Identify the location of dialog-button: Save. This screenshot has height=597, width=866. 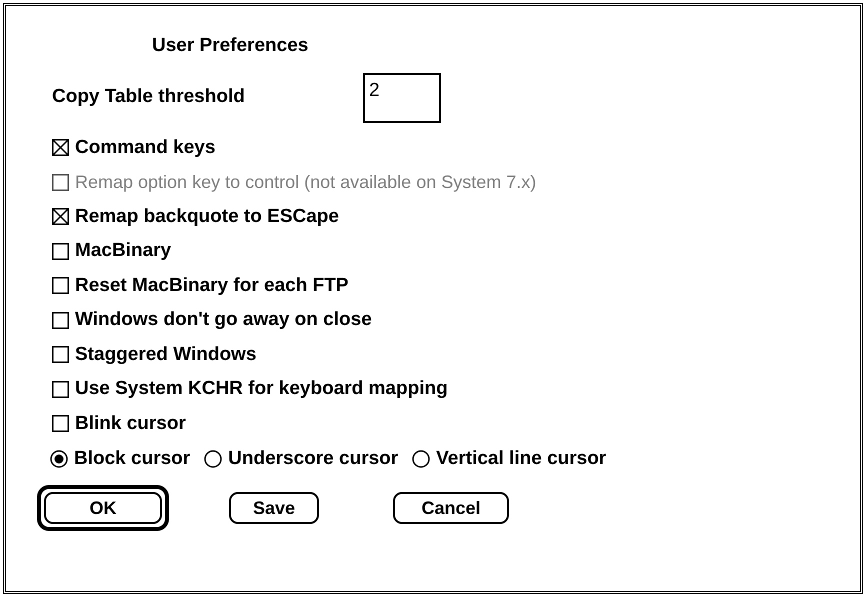
(274, 508).